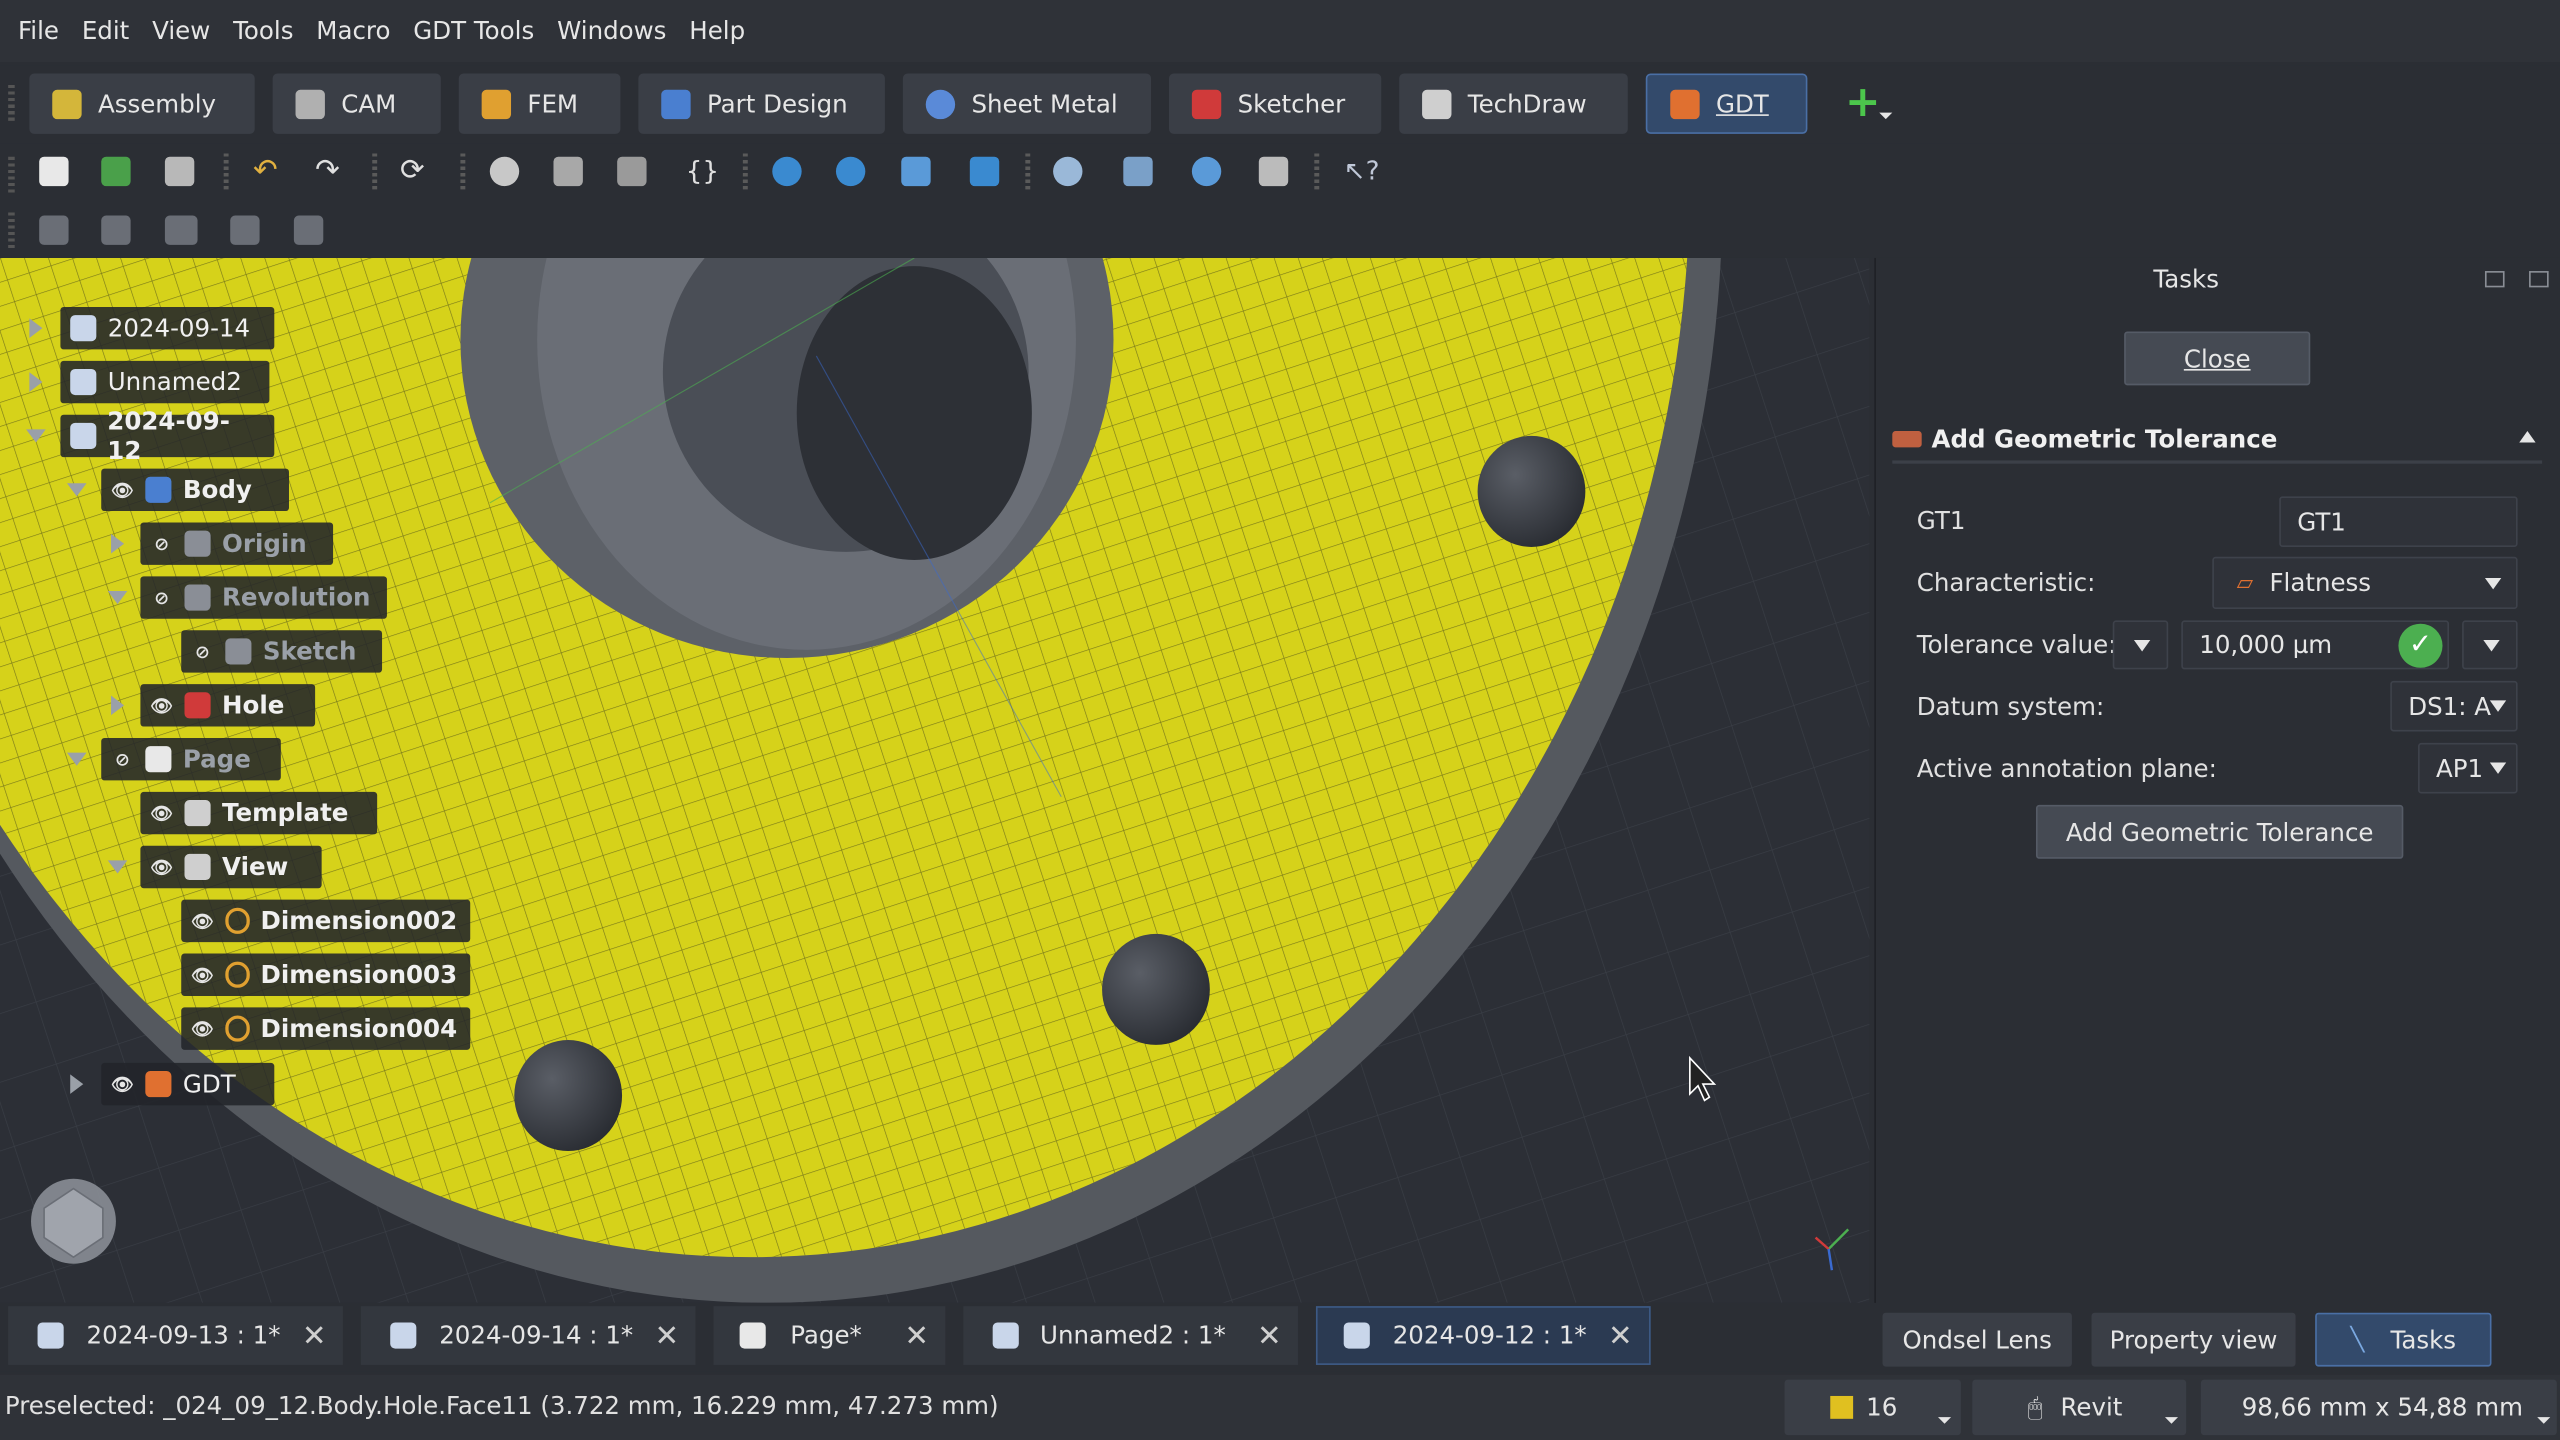  Describe the element at coordinates (39, 30) in the screenshot. I see `menu-file: File` at that location.